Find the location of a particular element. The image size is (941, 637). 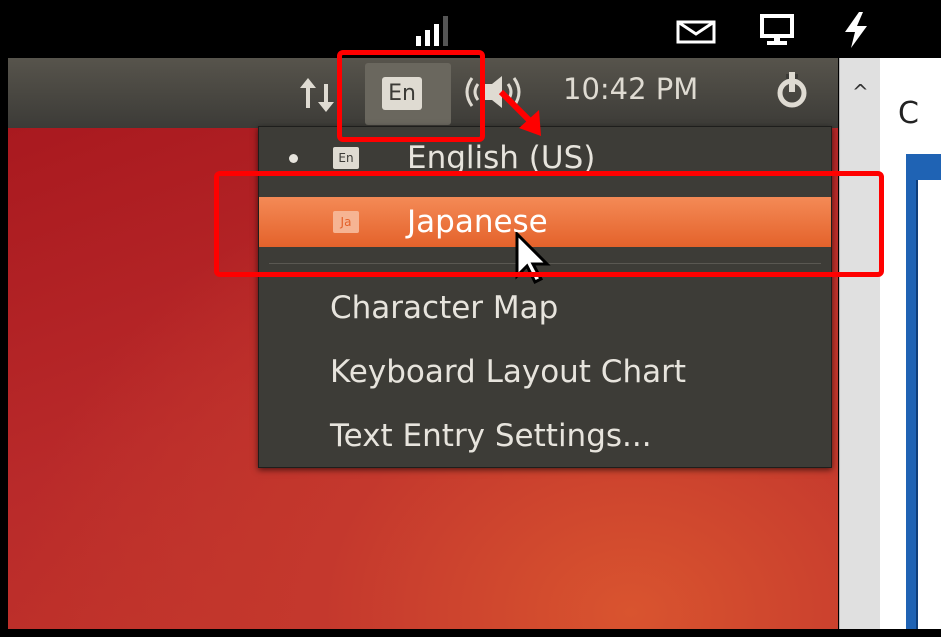

power-icon is located at coordinates (792, 91).